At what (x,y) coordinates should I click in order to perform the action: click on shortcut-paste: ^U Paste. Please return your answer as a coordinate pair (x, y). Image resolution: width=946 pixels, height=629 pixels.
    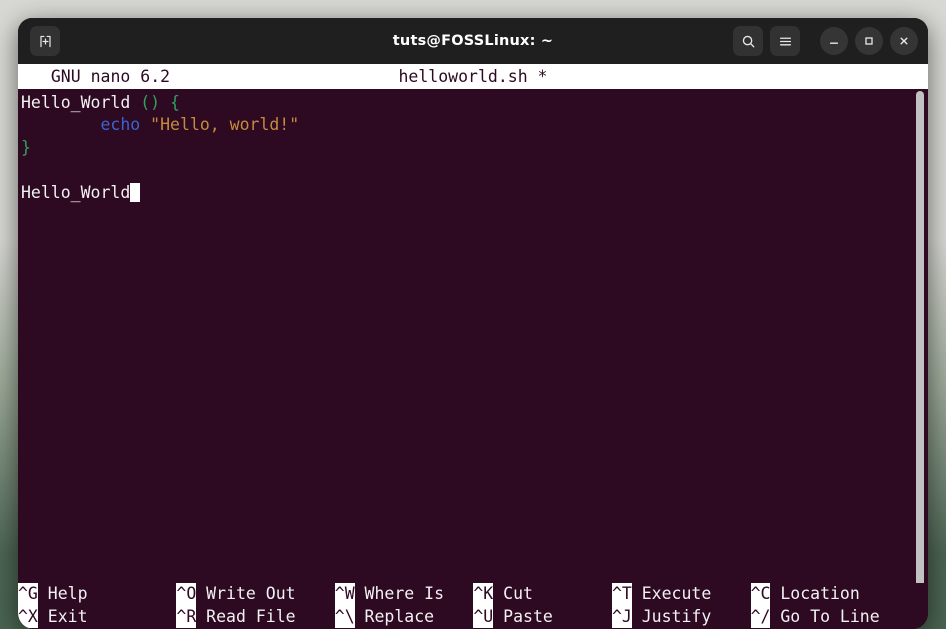
    Looking at the image, I should click on (542, 617).